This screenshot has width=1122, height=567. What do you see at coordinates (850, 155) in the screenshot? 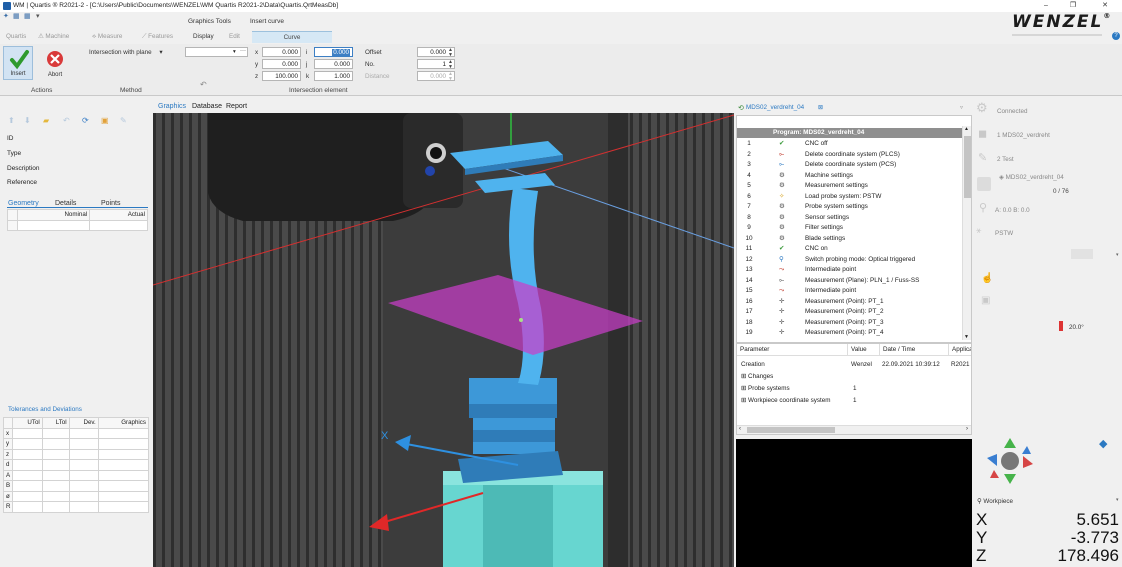
I see `program-row: 2 ⟜ Delete coordinate system (PLCS)` at bounding box center [850, 155].